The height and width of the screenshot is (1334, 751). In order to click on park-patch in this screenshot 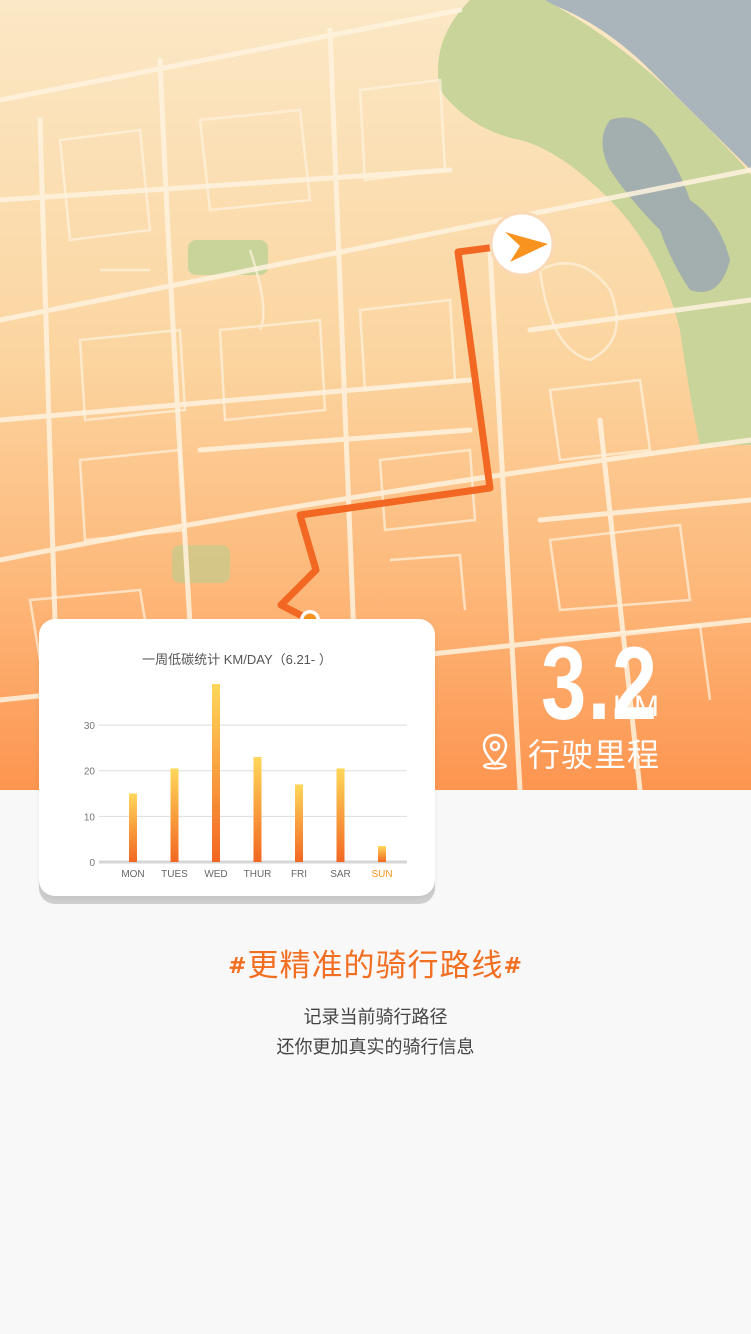, I will do `click(201, 564)`.